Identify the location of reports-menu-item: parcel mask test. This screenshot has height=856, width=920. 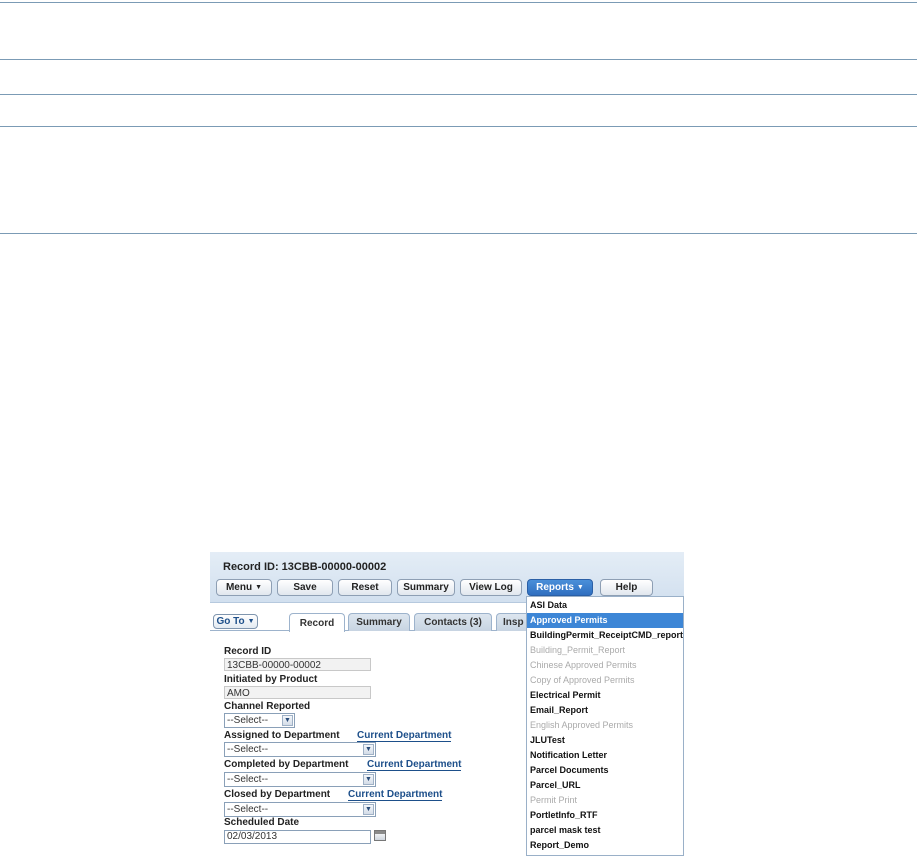
(605, 830).